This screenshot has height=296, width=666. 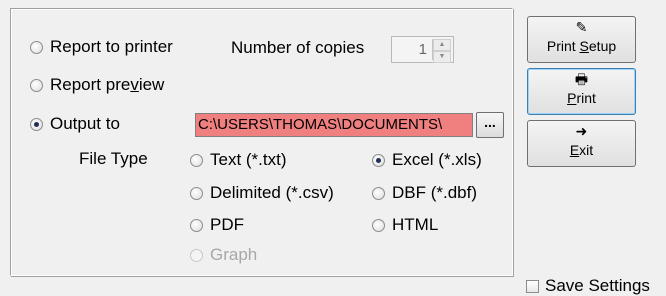 I want to click on radio-report-preview-label: Report preview, so click(x=107, y=84).